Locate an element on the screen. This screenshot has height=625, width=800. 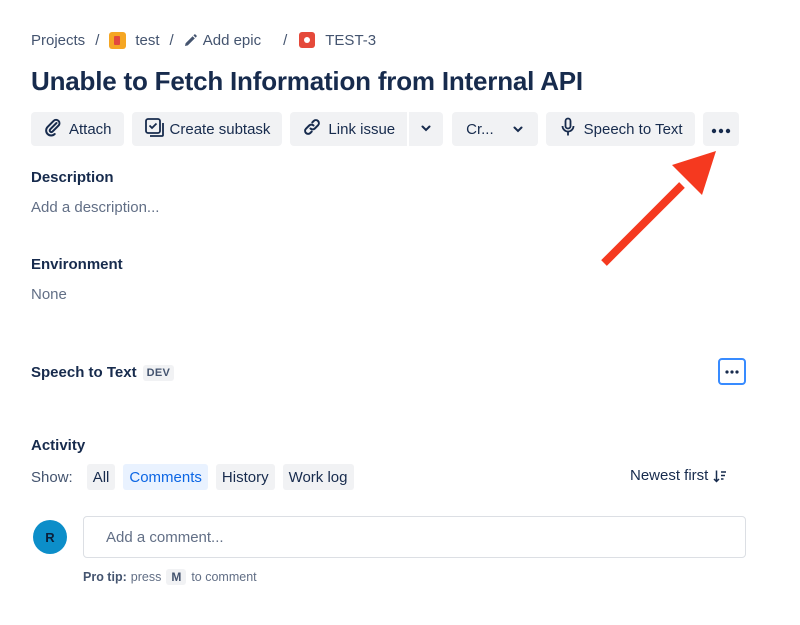
sort-label: Newest first is located at coordinates (669, 475).